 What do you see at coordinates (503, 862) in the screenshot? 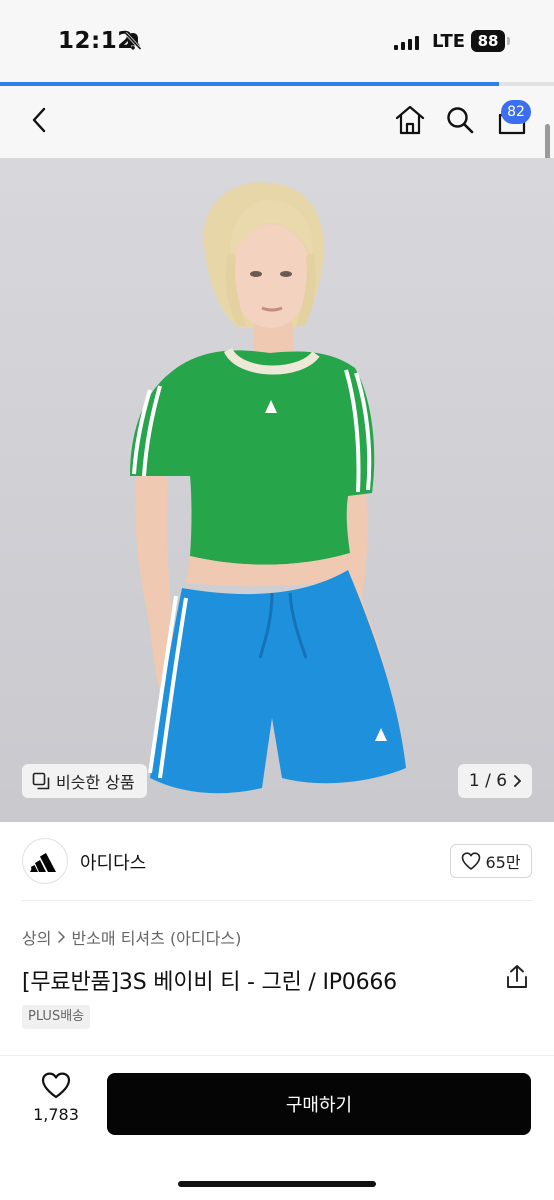
I see `brand-like-count: 65만` at bounding box center [503, 862].